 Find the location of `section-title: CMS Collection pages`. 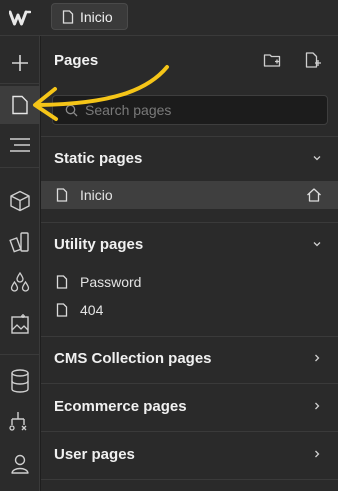

section-title: CMS Collection pages is located at coordinates (133, 358).